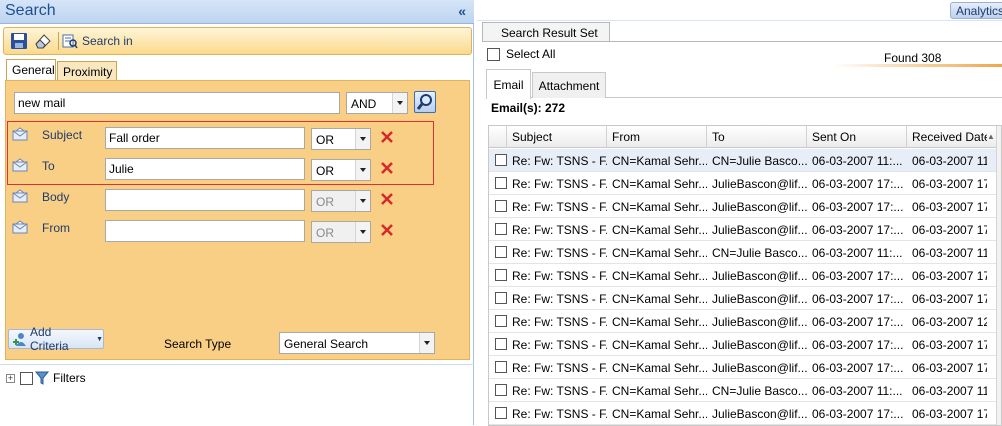 The image size is (1002, 426). What do you see at coordinates (425, 102) in the screenshot?
I see `search-go-button` at bounding box center [425, 102].